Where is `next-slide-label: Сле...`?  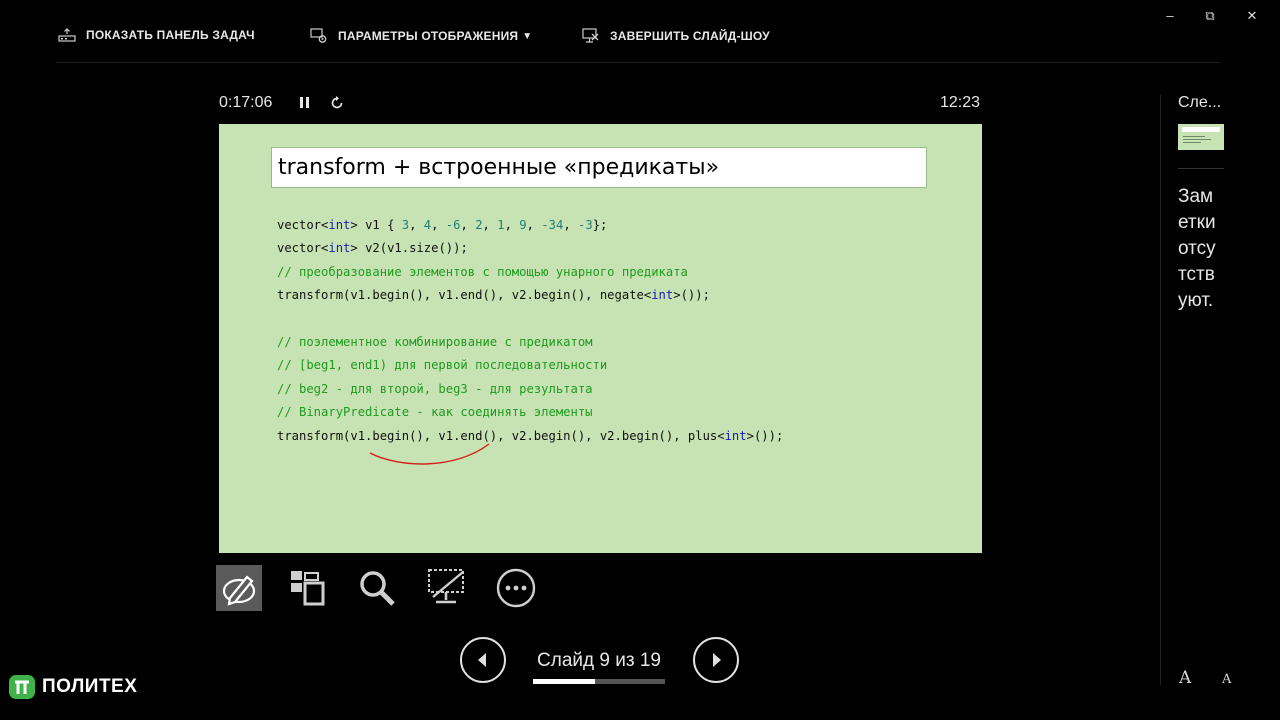
next-slide-label: Сле... is located at coordinates (1200, 102).